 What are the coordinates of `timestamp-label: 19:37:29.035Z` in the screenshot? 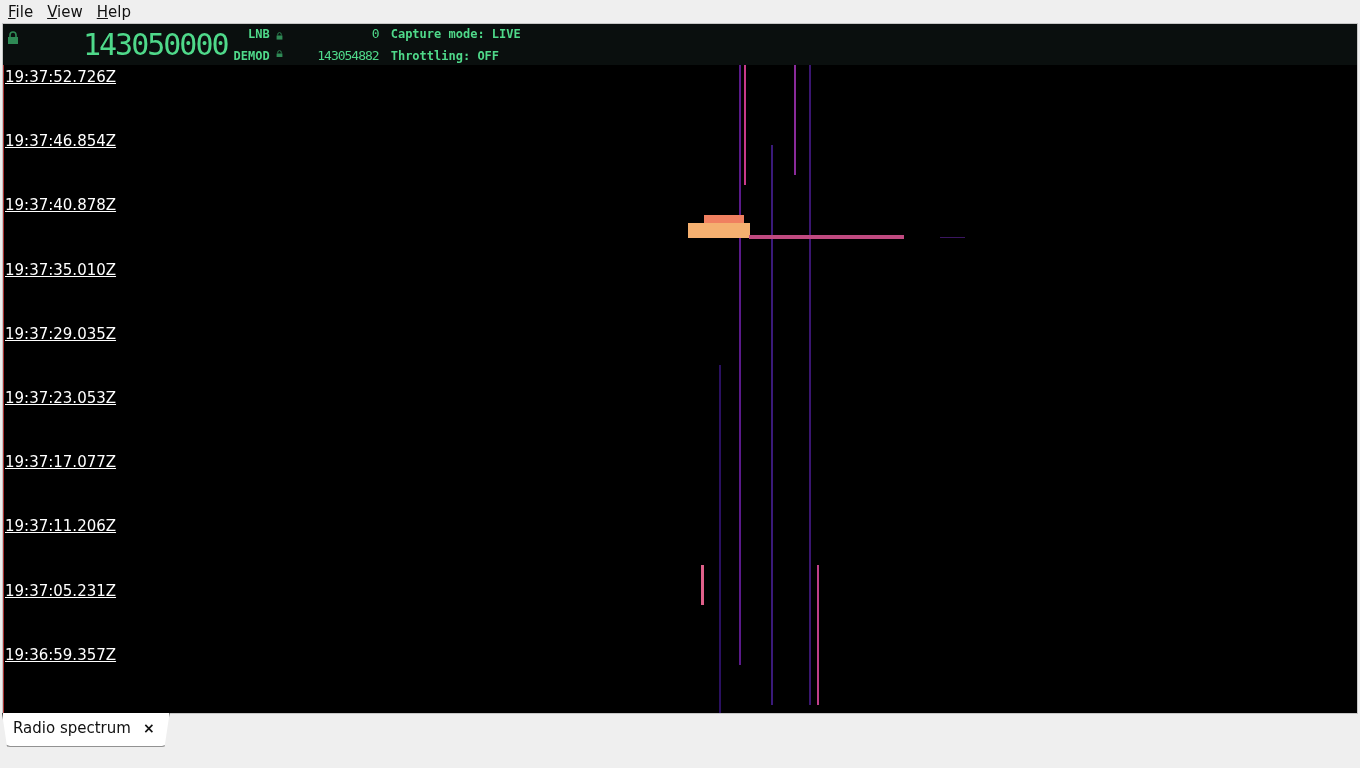 It's located at (61, 333).